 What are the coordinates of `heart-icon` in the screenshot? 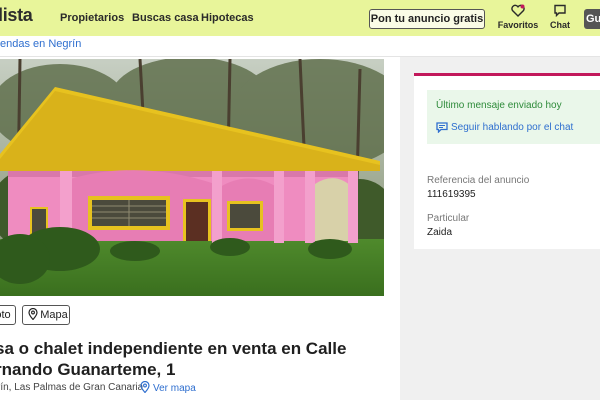 It's located at (518, 11).